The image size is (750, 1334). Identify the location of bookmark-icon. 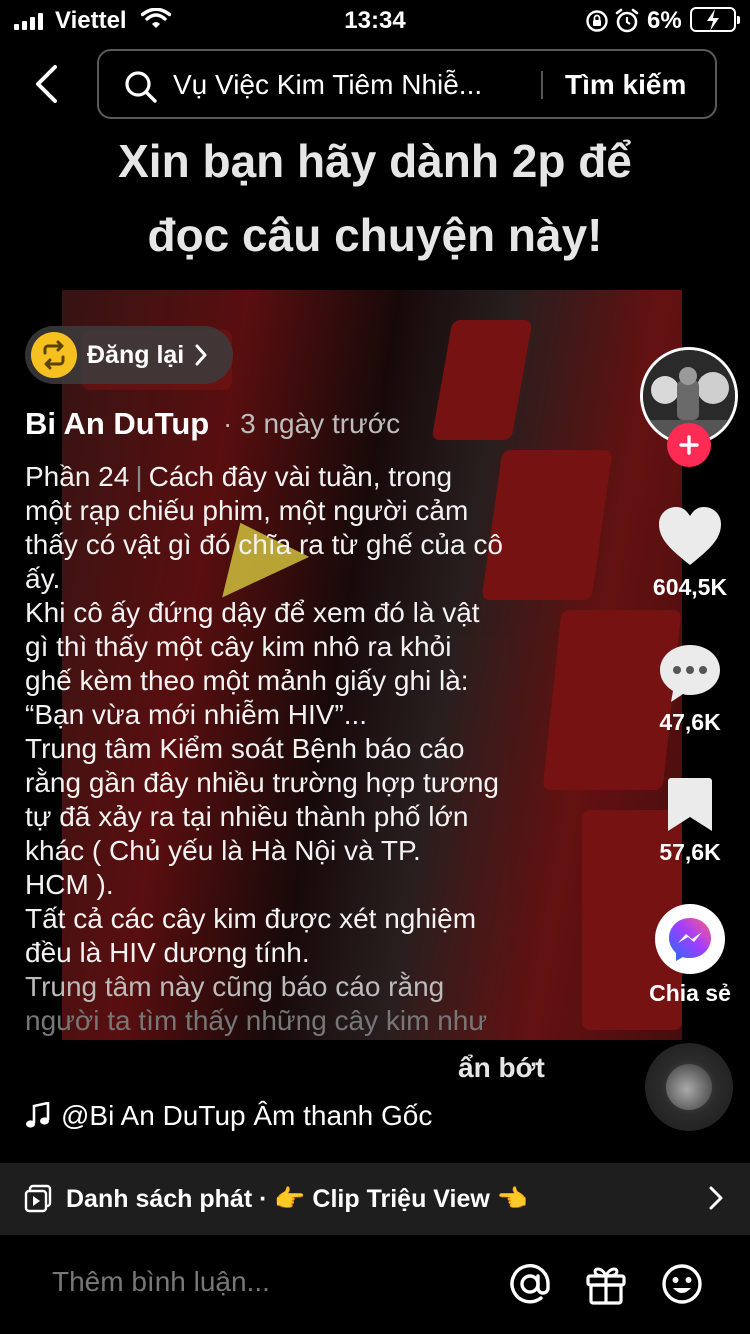
(690, 804).